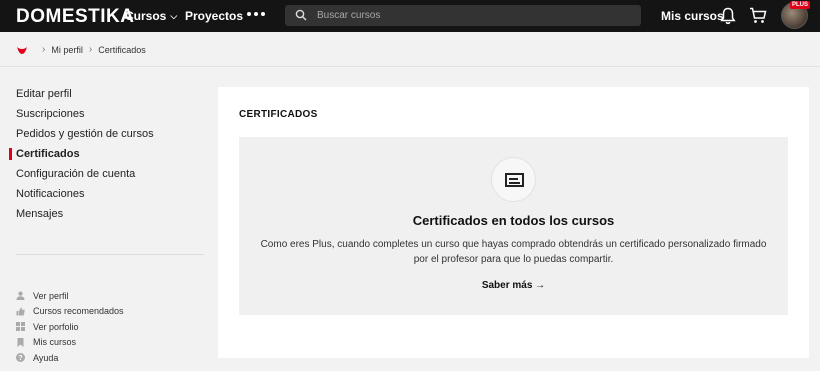 The height and width of the screenshot is (371, 820). Describe the element at coordinates (77, 216) in the screenshot. I see `sidebar-item-mensajes: Mensajes` at that location.